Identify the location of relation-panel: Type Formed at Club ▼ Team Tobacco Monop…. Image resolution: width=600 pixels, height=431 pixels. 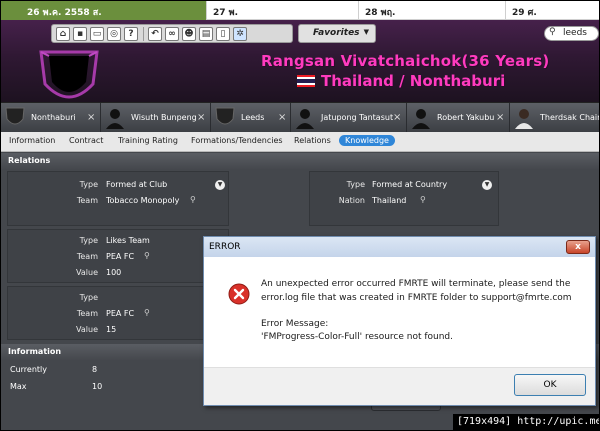
(118, 198).